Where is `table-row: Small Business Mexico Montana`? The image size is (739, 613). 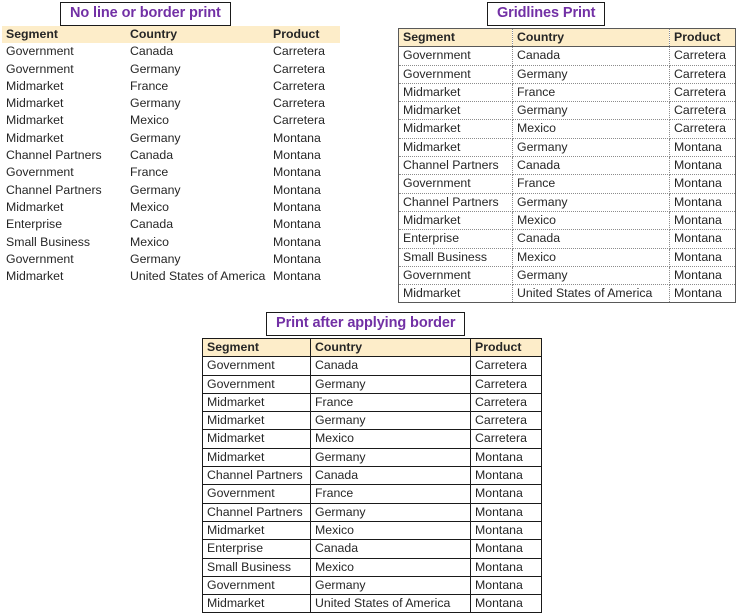 table-row: Small Business Mexico Montana is located at coordinates (171, 242).